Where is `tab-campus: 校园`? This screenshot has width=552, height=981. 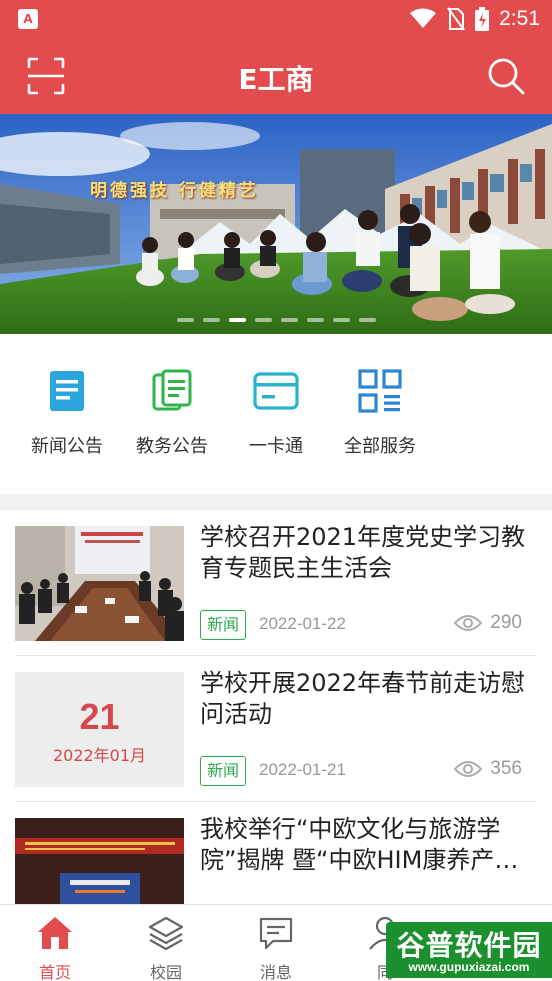 tab-campus: 校园 is located at coordinates (166, 948).